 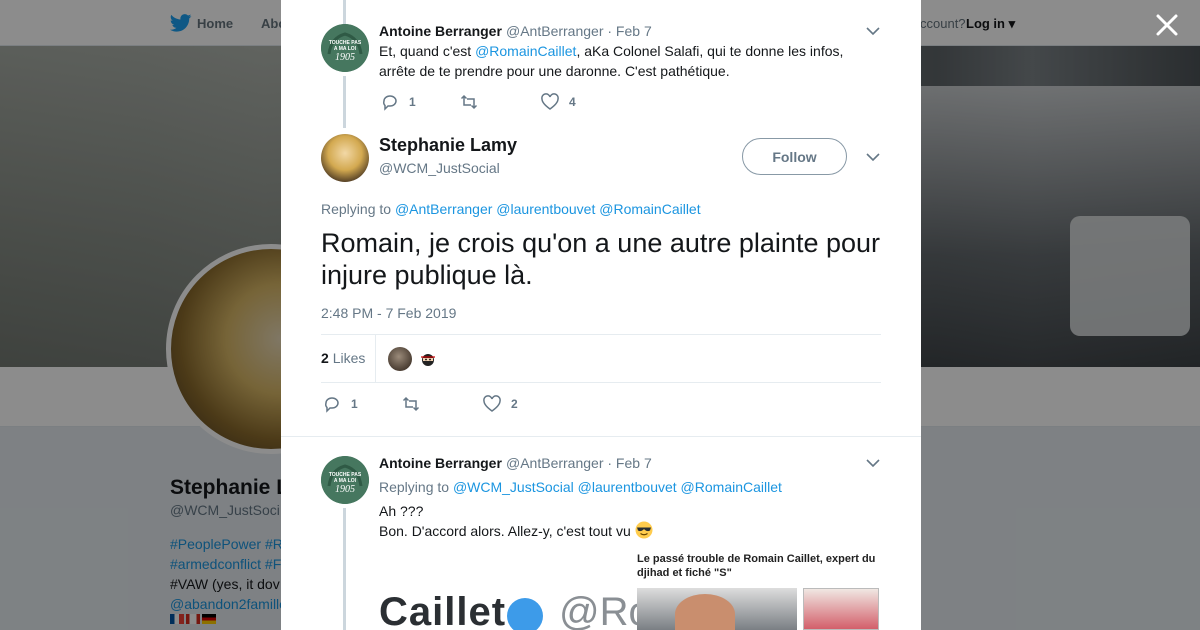 What do you see at coordinates (1167, 25) in the screenshot?
I see `close-icon` at bounding box center [1167, 25].